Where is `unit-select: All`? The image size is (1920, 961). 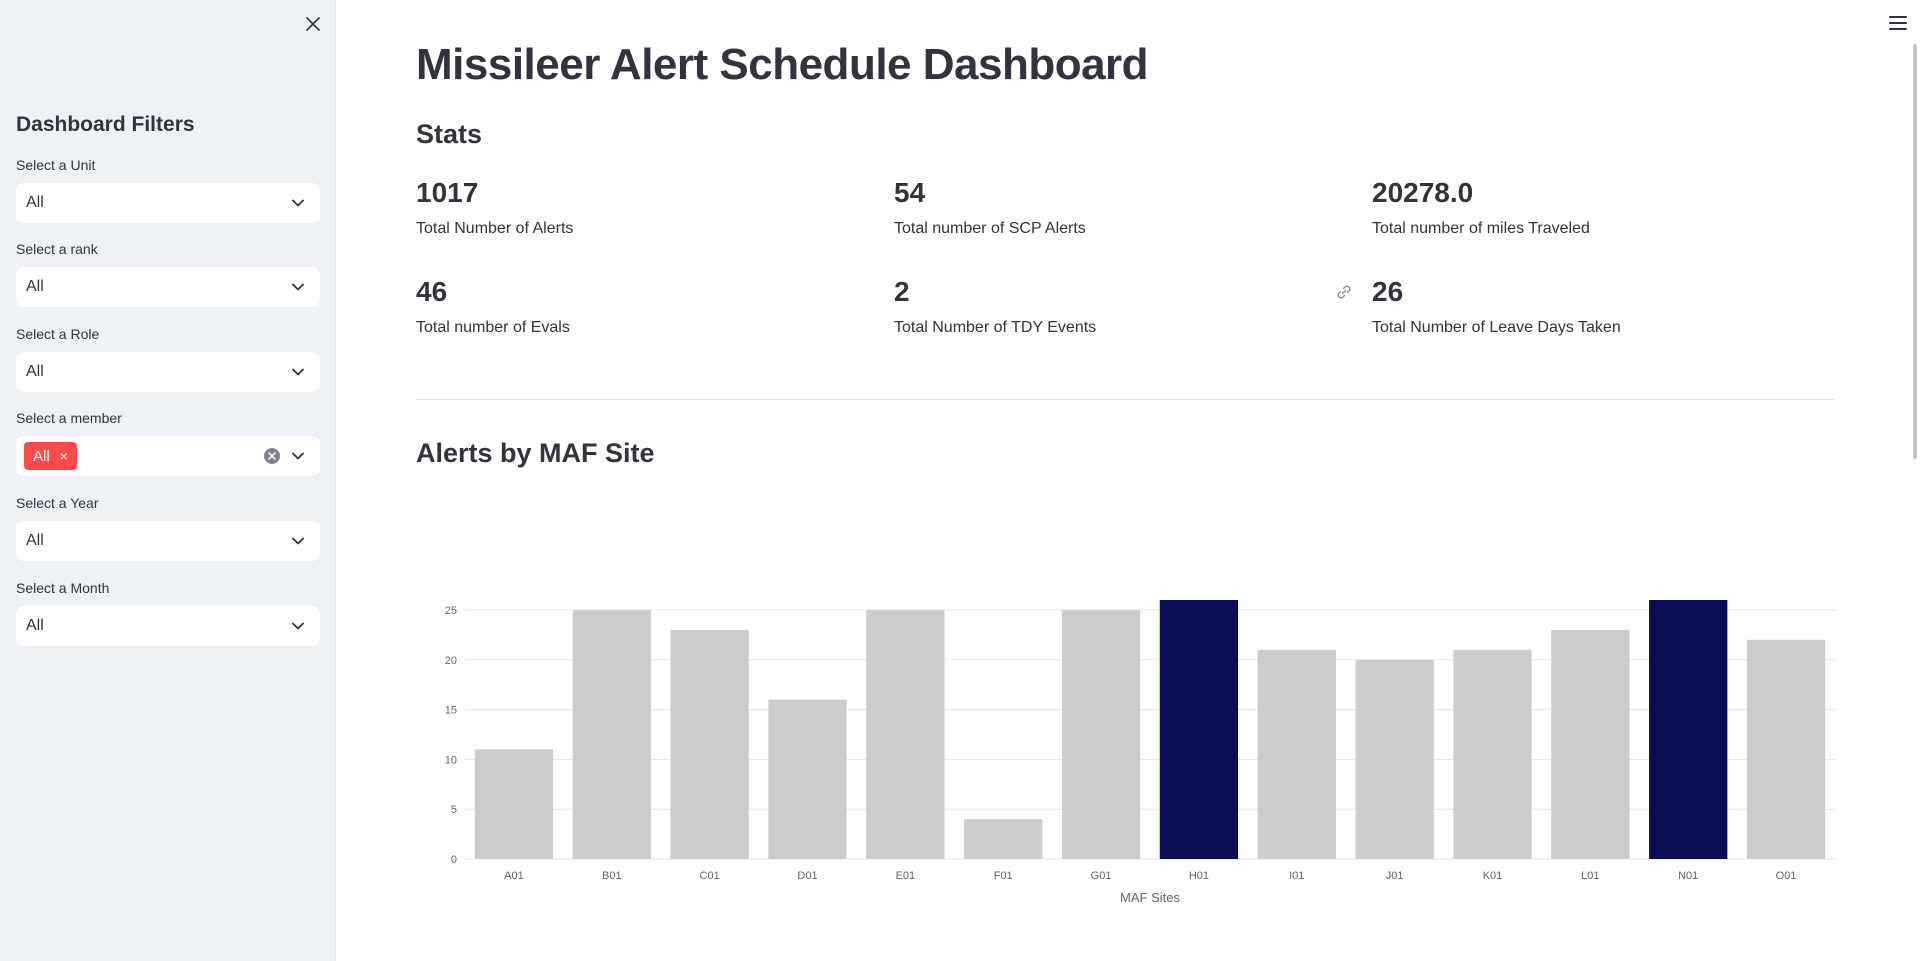 unit-select: All is located at coordinates (168, 203).